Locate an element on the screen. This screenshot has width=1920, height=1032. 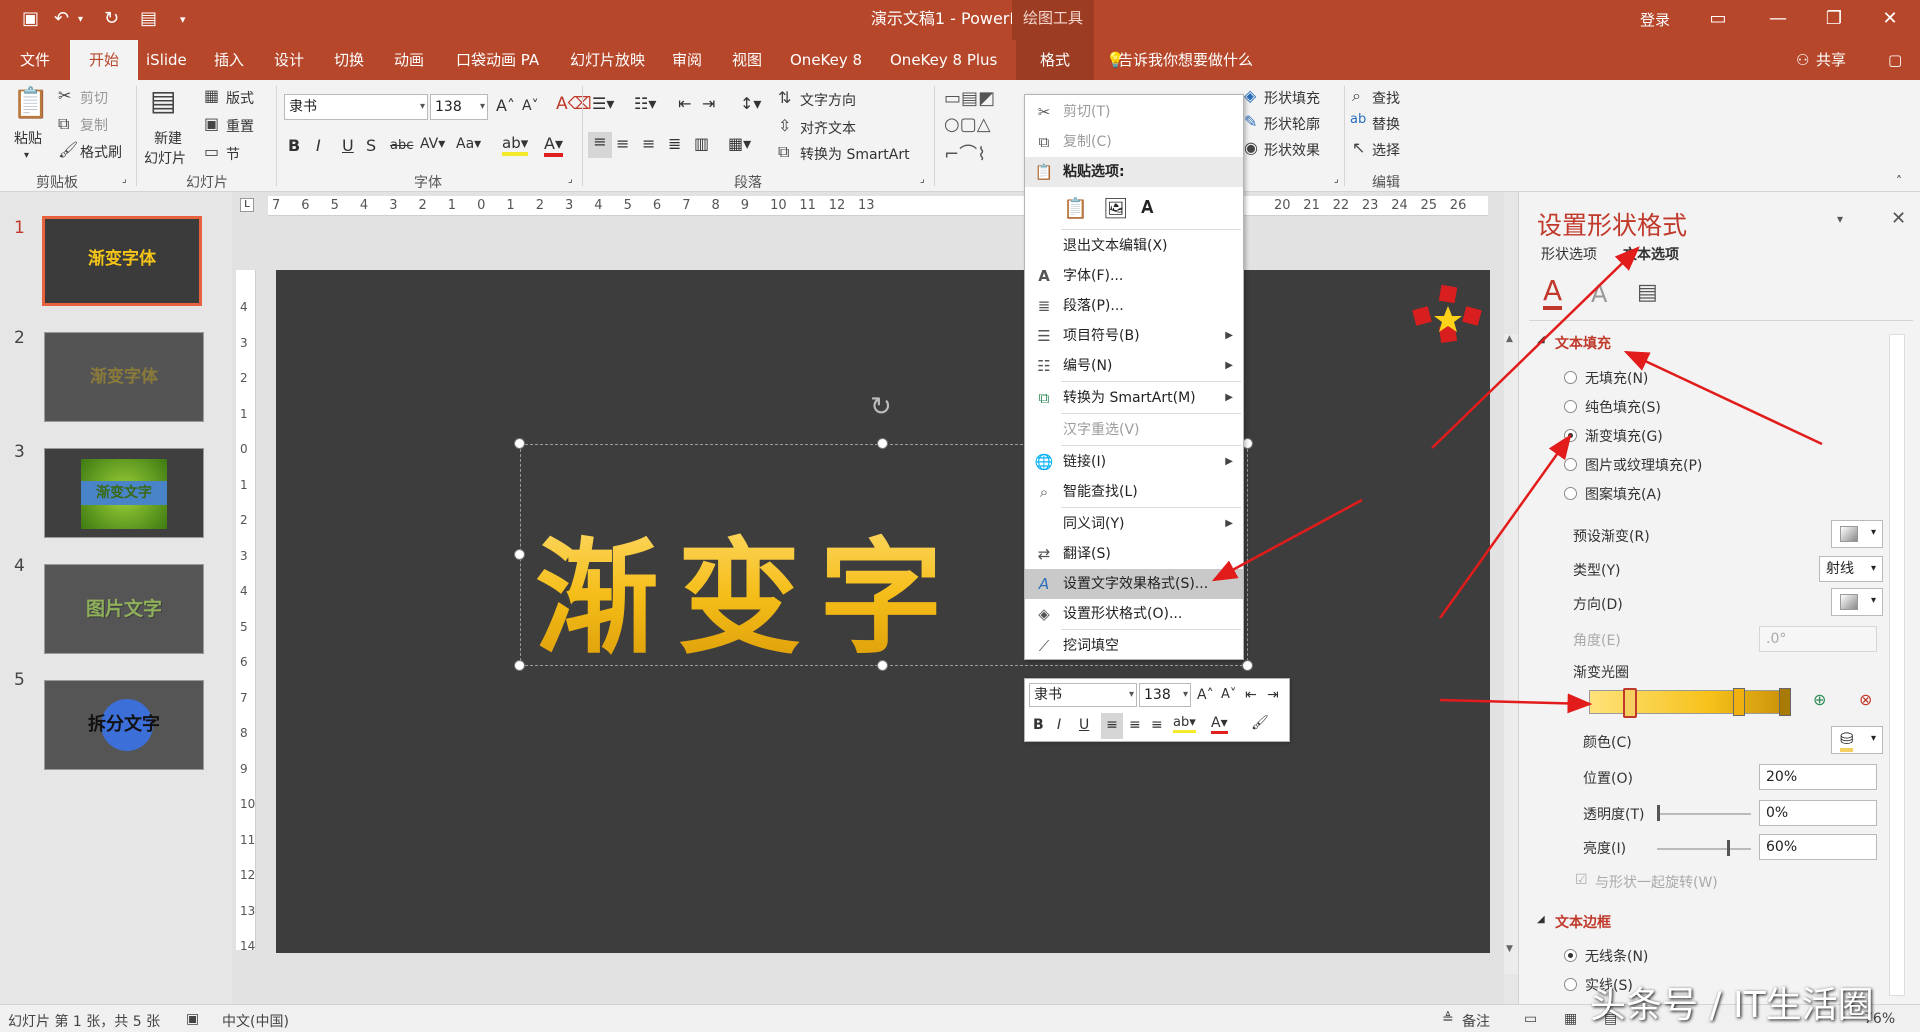
section-text-fill: 文本填充 is located at coordinates (1583, 343).